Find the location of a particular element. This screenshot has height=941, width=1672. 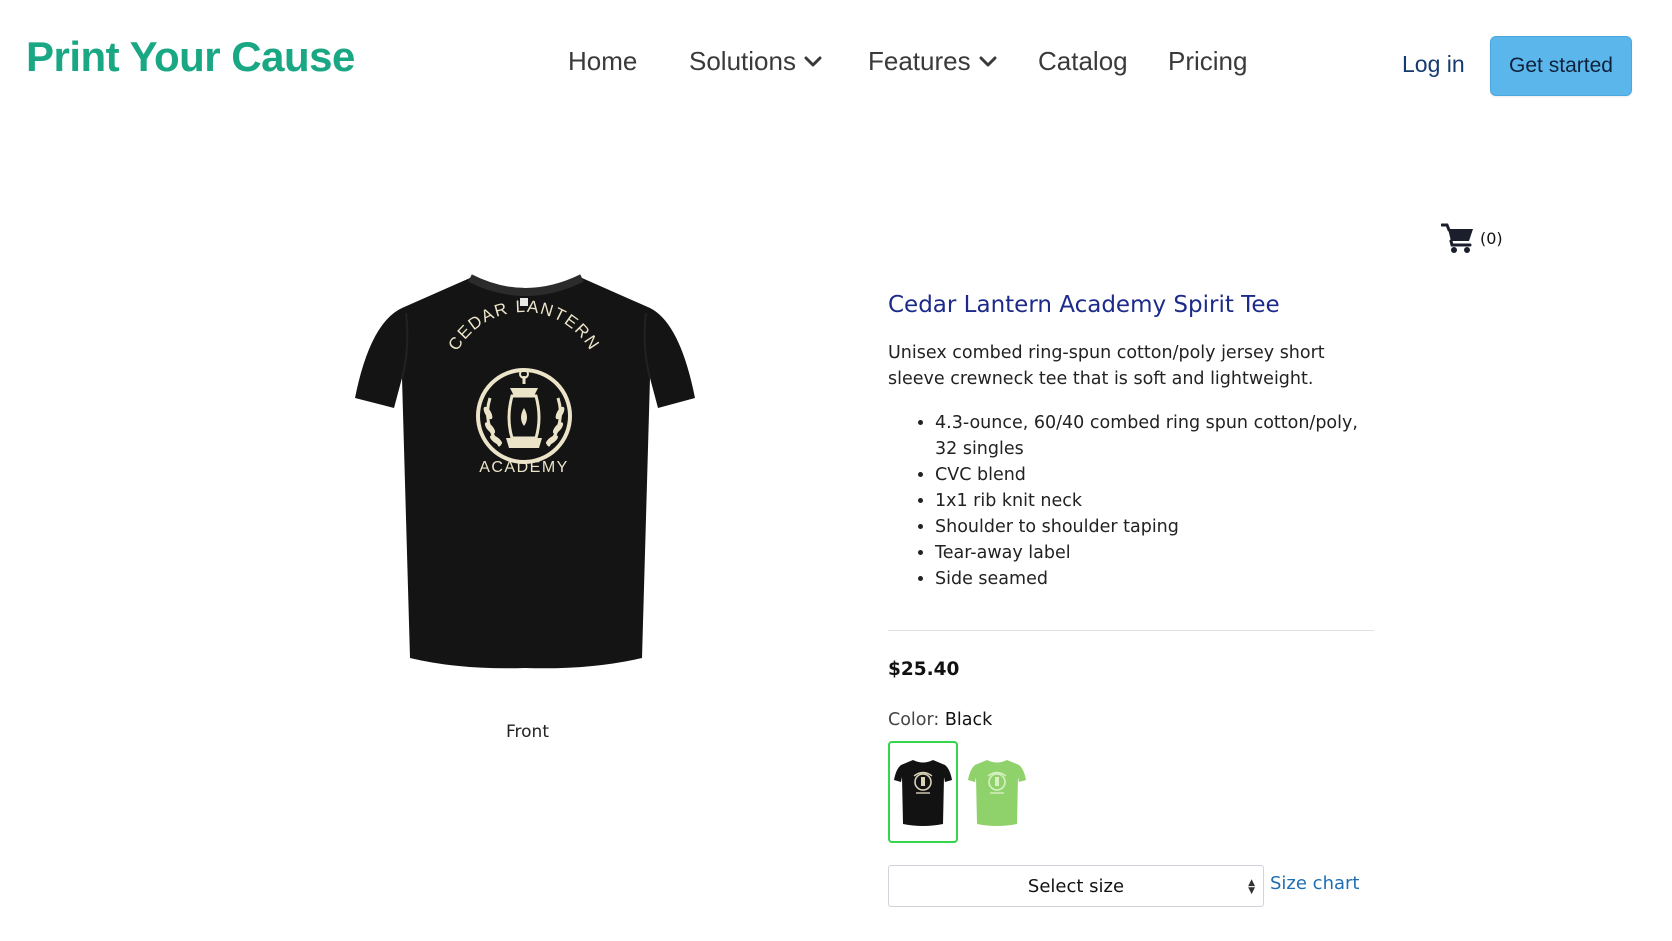

nav-solutions: Solutions is located at coordinates (755, 61).